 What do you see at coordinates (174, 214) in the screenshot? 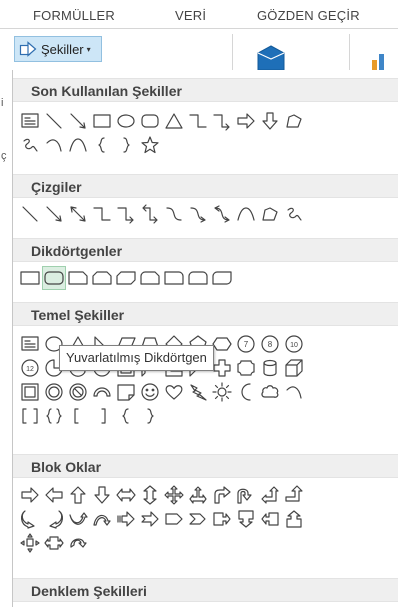
I see `curved-connector-shape` at bounding box center [174, 214].